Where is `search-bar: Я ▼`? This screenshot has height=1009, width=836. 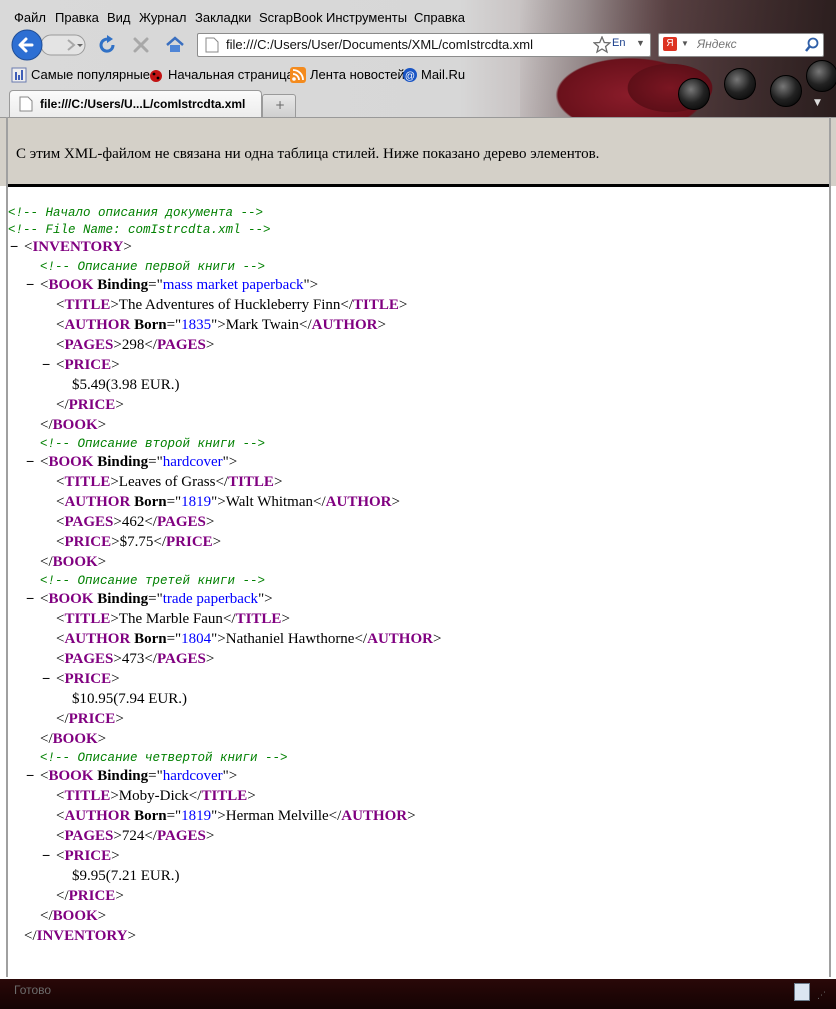
search-bar: Я ▼ is located at coordinates (741, 45).